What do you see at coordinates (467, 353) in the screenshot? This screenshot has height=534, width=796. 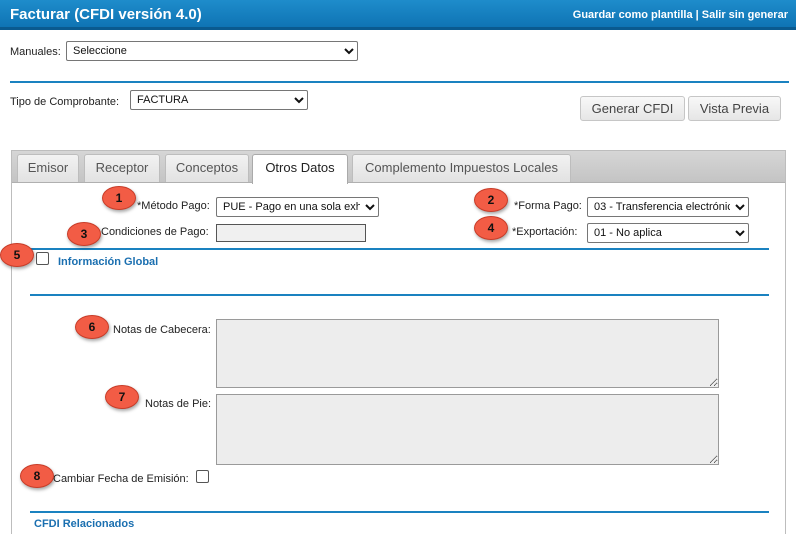 I see `notas-cabecera-textarea` at bounding box center [467, 353].